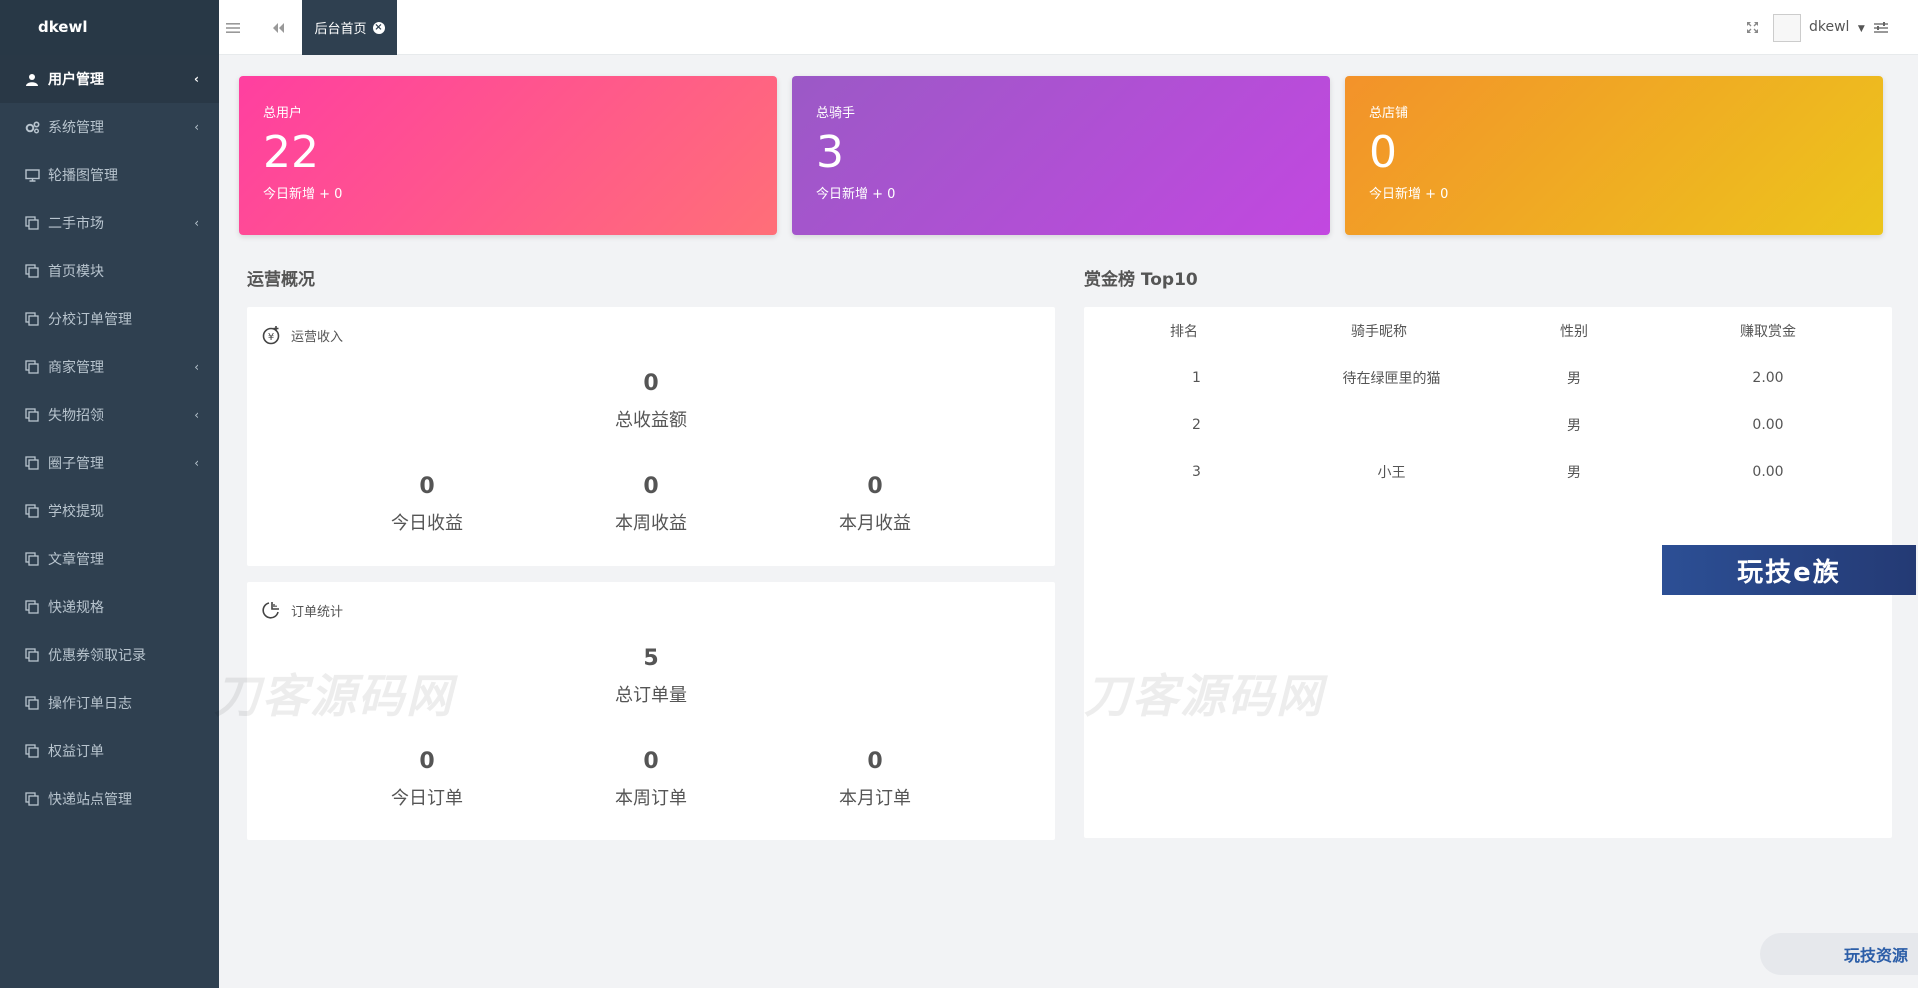  Describe the element at coordinates (1488, 330) in the screenshot. I see `ranking-header-row: 排名 骑手昵称 性别 赚取赏金` at that location.